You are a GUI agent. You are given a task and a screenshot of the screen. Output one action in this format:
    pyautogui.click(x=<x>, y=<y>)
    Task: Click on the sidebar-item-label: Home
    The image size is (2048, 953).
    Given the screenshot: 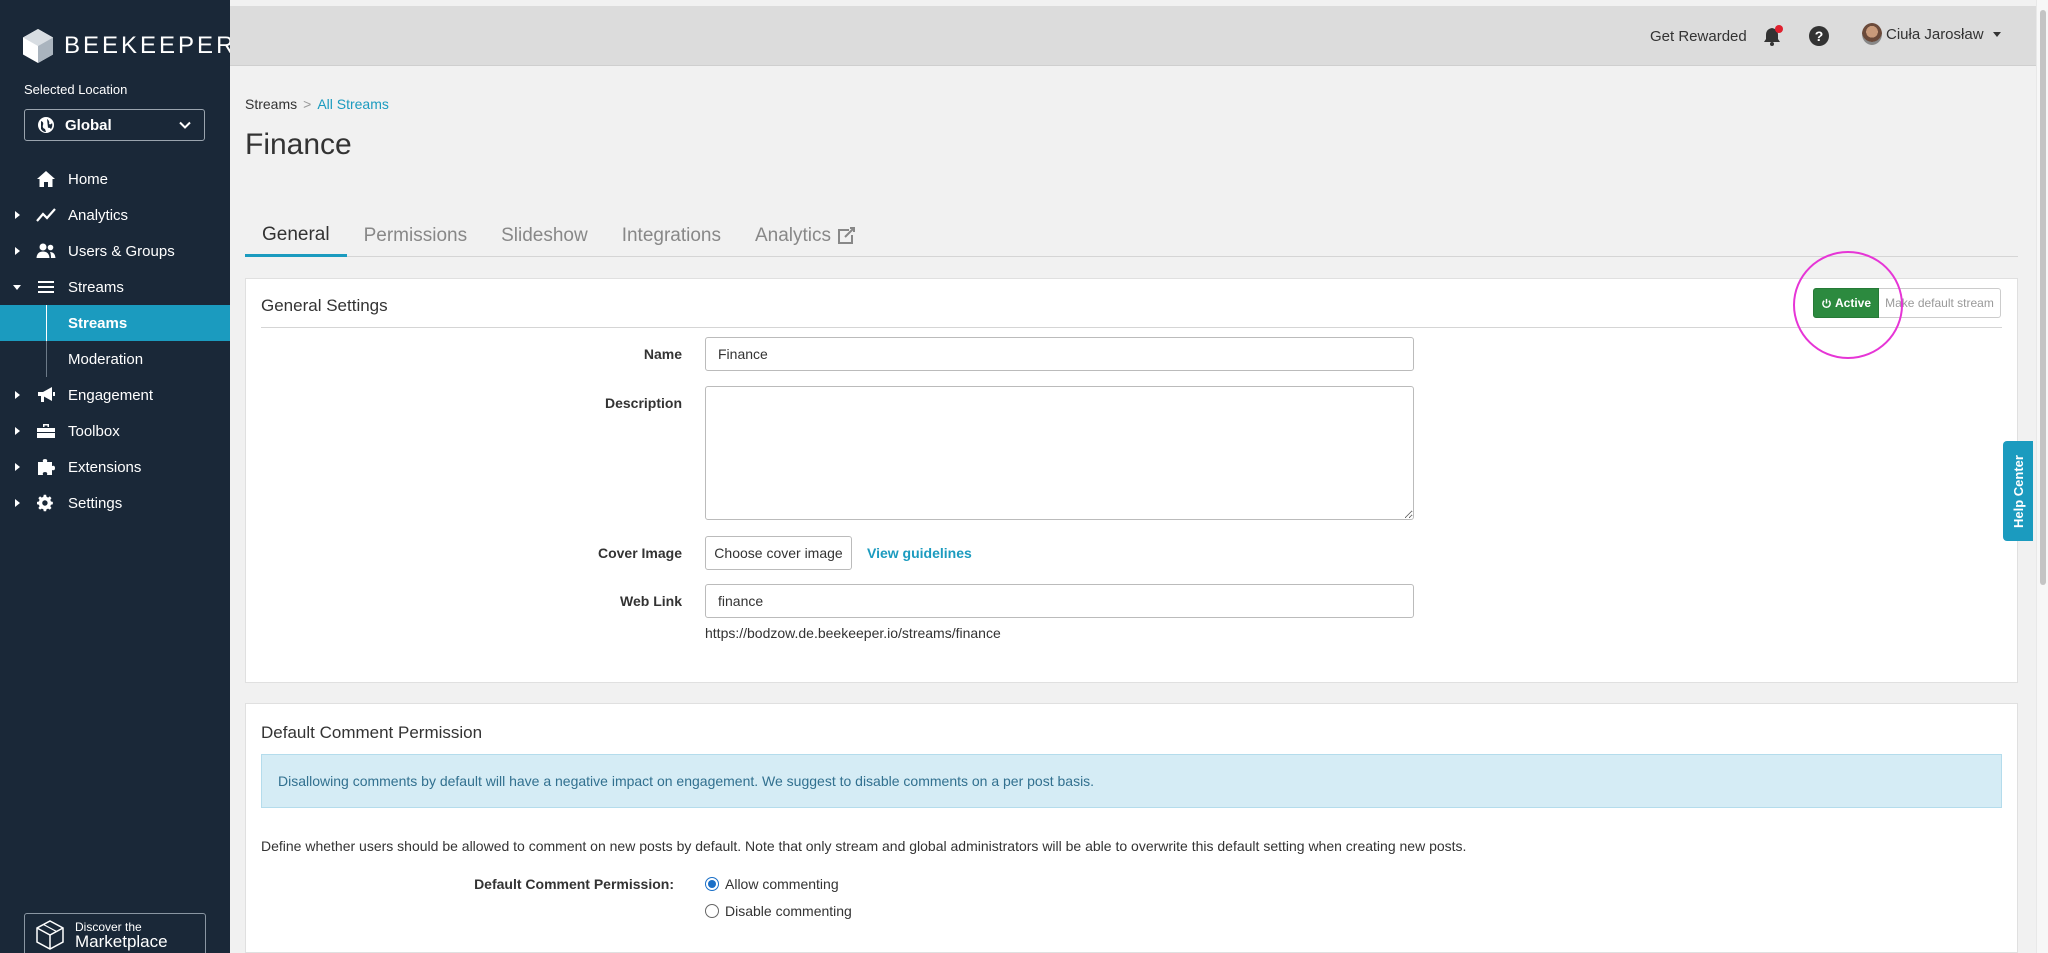 What is the action you would take?
    pyautogui.click(x=88, y=179)
    